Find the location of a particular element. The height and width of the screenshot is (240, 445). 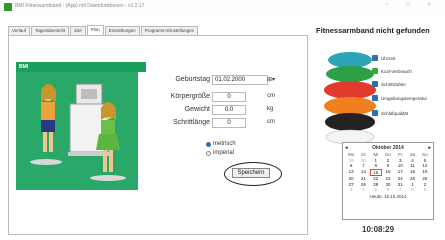

calendar-header: ◂ Oktober 2014 ▸ is located at coordinates (388, 148).